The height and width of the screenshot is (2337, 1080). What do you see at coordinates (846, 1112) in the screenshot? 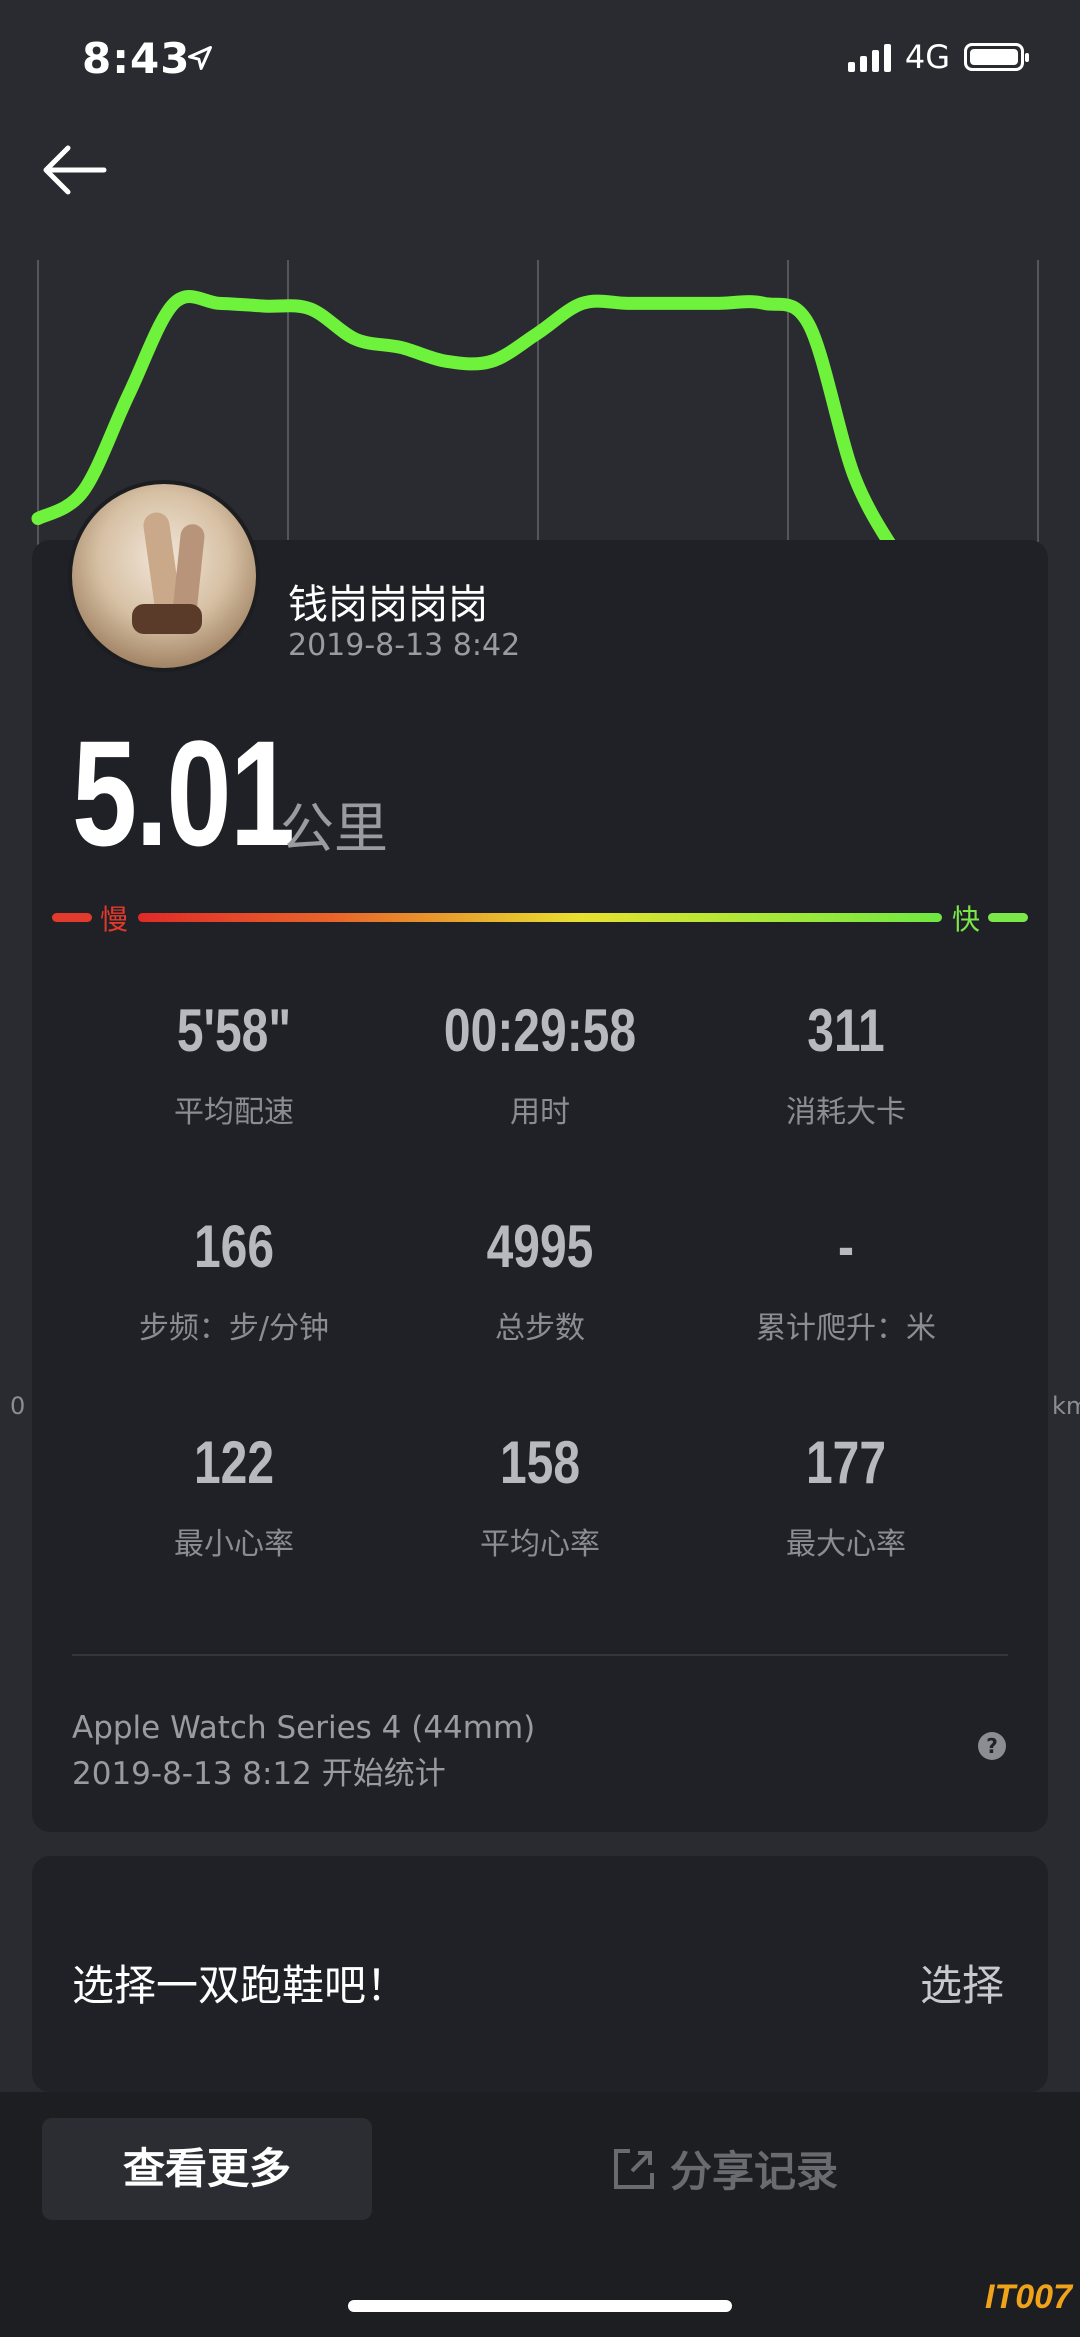
I see `stat-label: 消耗大卡` at bounding box center [846, 1112].